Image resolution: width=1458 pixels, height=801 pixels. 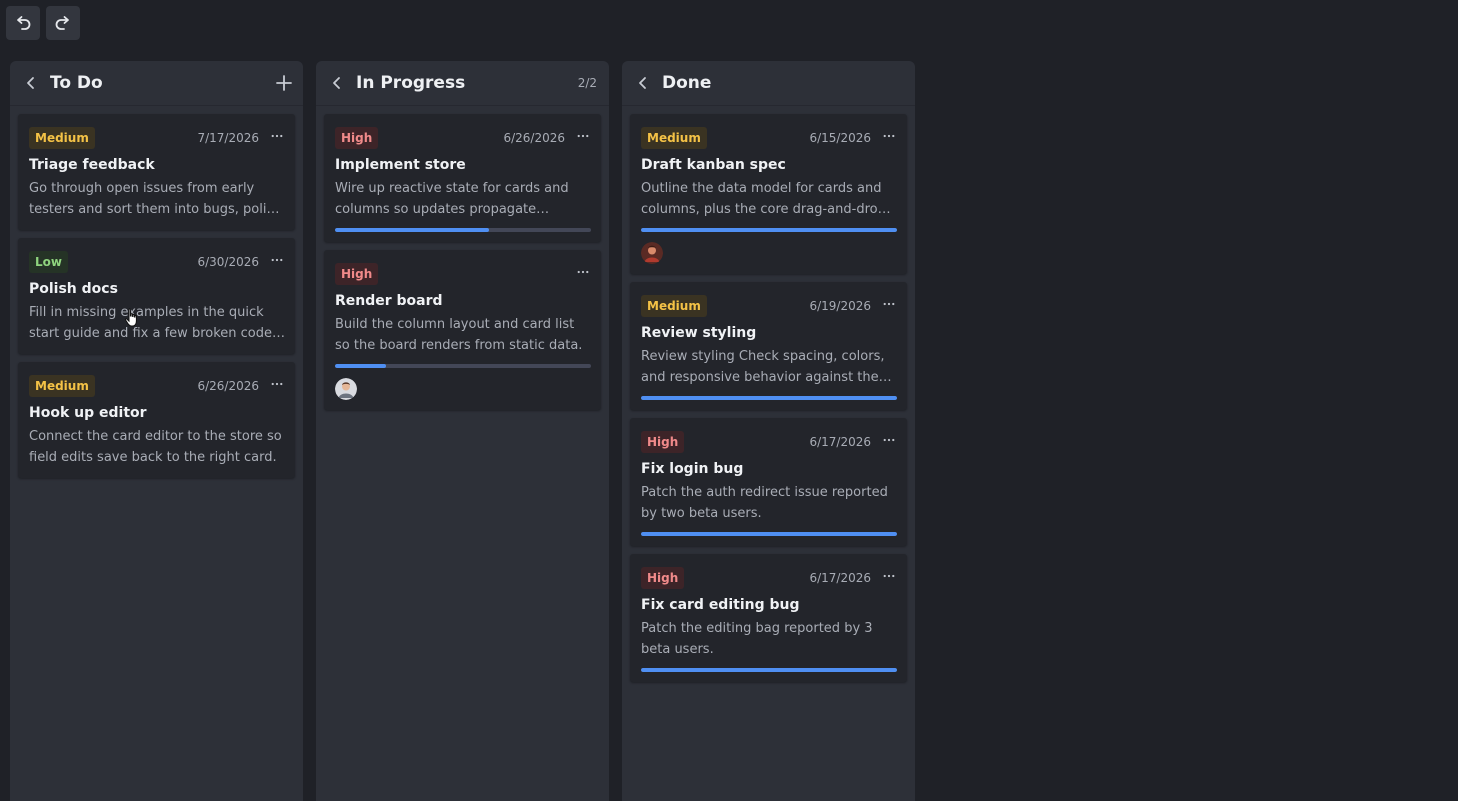 I want to click on redo-button, so click(x=63, y=23).